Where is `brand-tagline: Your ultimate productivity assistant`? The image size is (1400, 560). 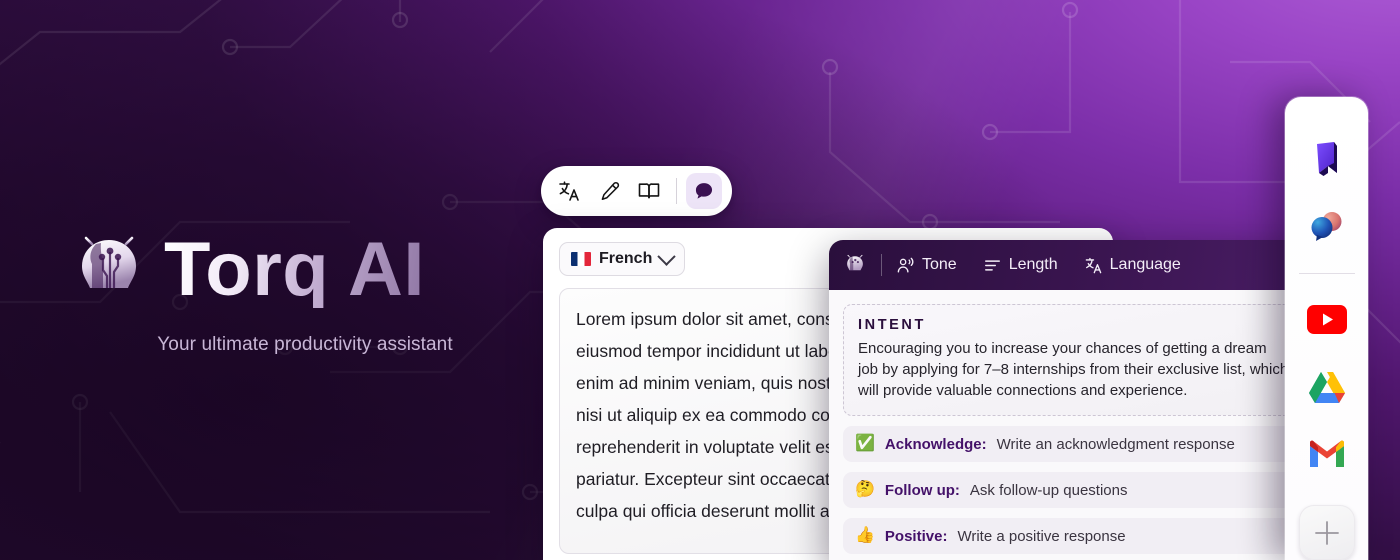 brand-tagline: Your ultimate productivity assistant is located at coordinates (305, 344).